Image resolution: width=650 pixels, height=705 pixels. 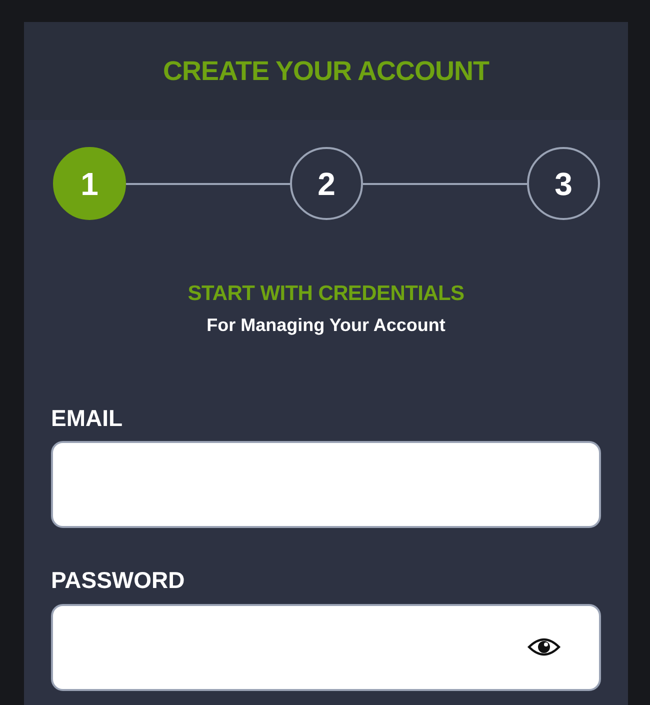 I want to click on step-indicator: 2, so click(x=326, y=183).